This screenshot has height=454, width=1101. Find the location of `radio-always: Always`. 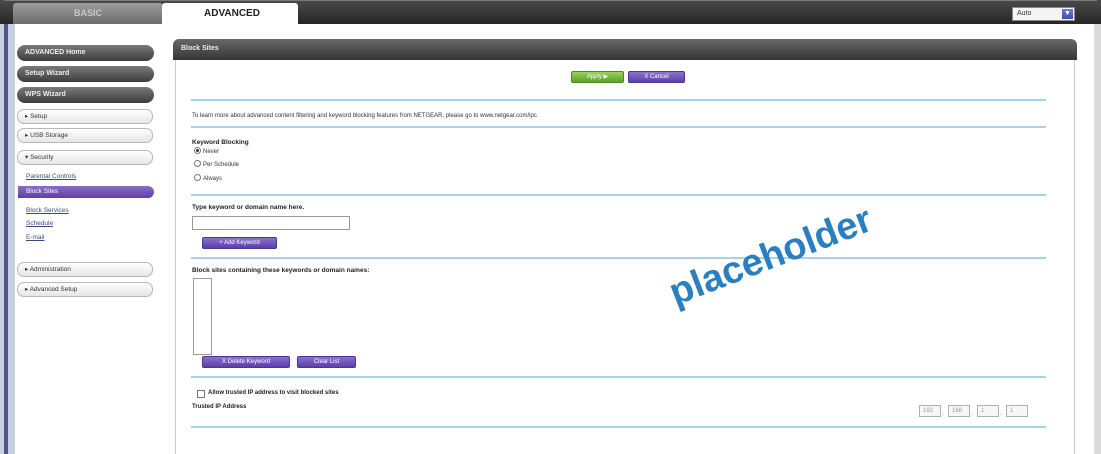

radio-always: Always is located at coordinates (208, 179).